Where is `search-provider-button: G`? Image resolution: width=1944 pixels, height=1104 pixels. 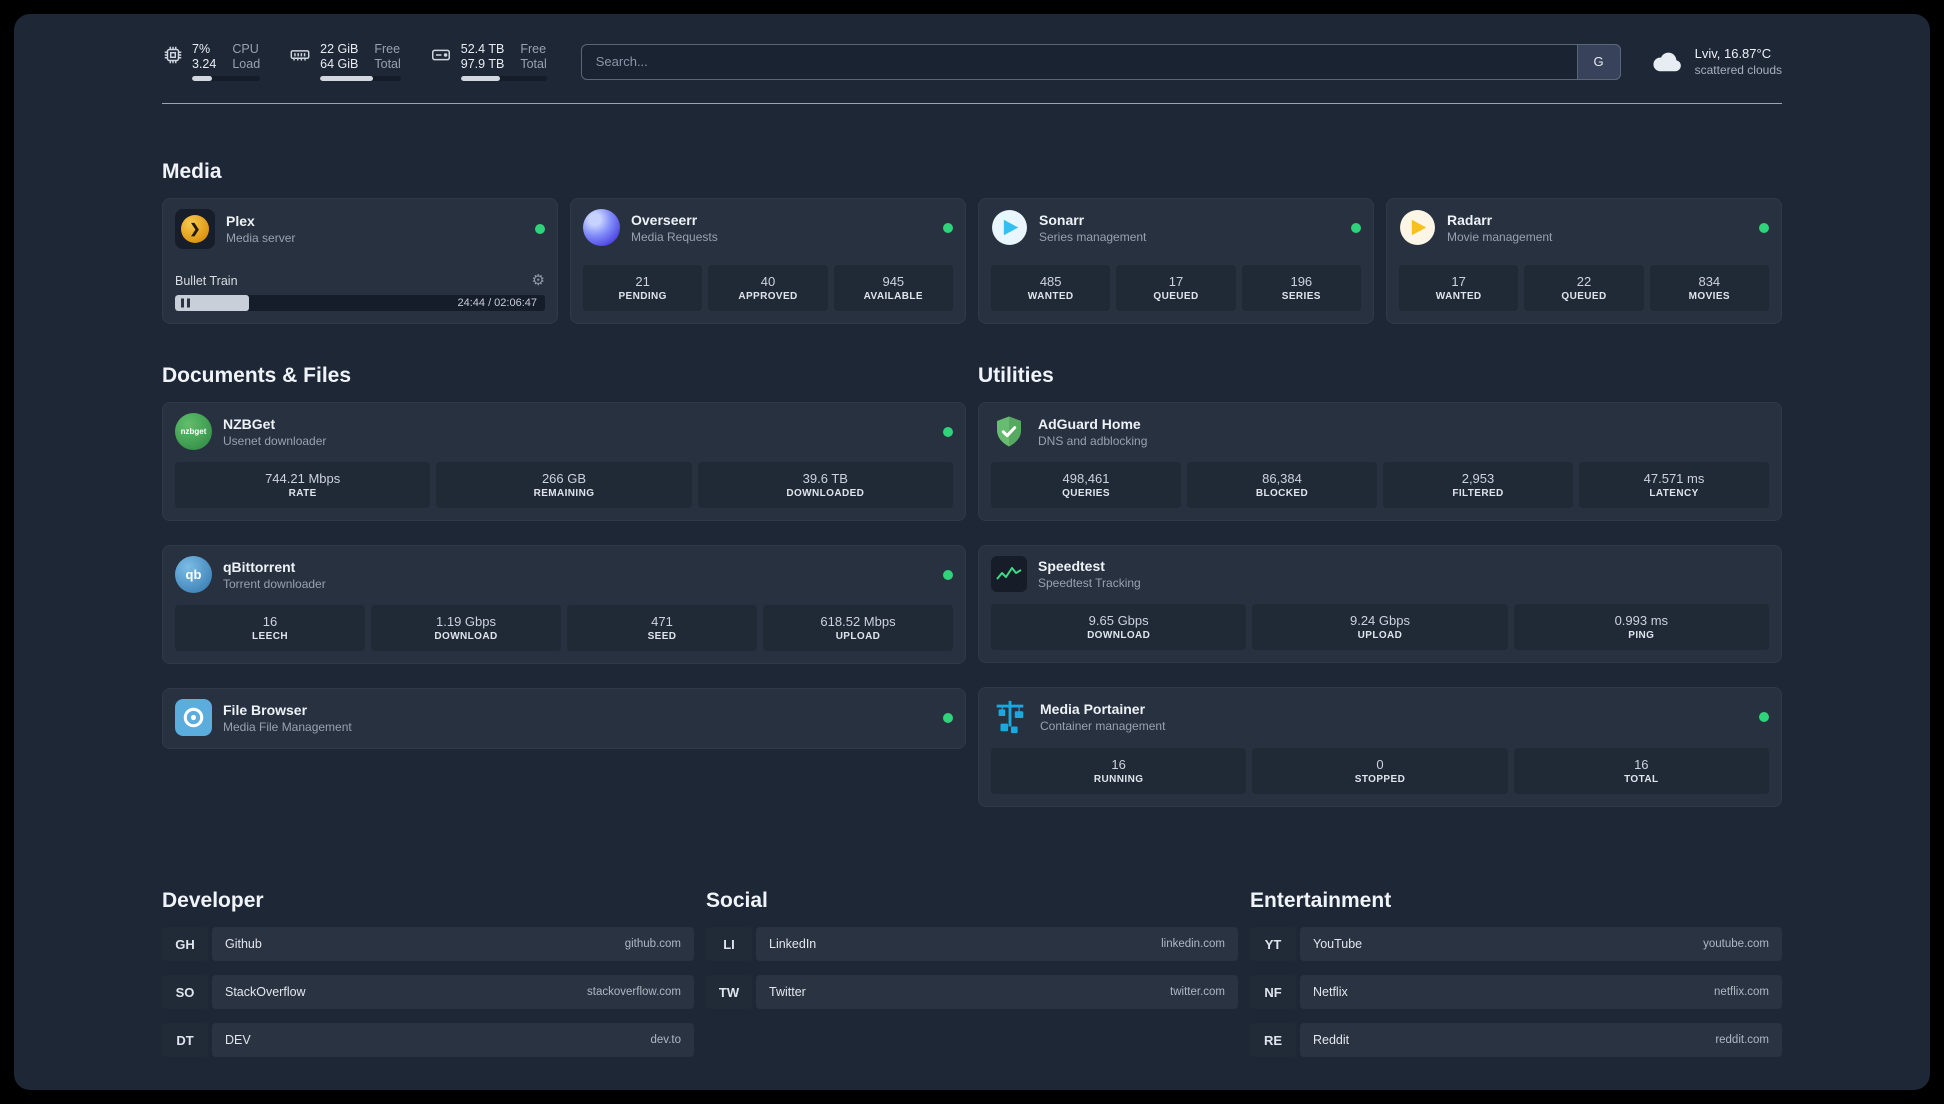 search-provider-button: G is located at coordinates (1598, 61).